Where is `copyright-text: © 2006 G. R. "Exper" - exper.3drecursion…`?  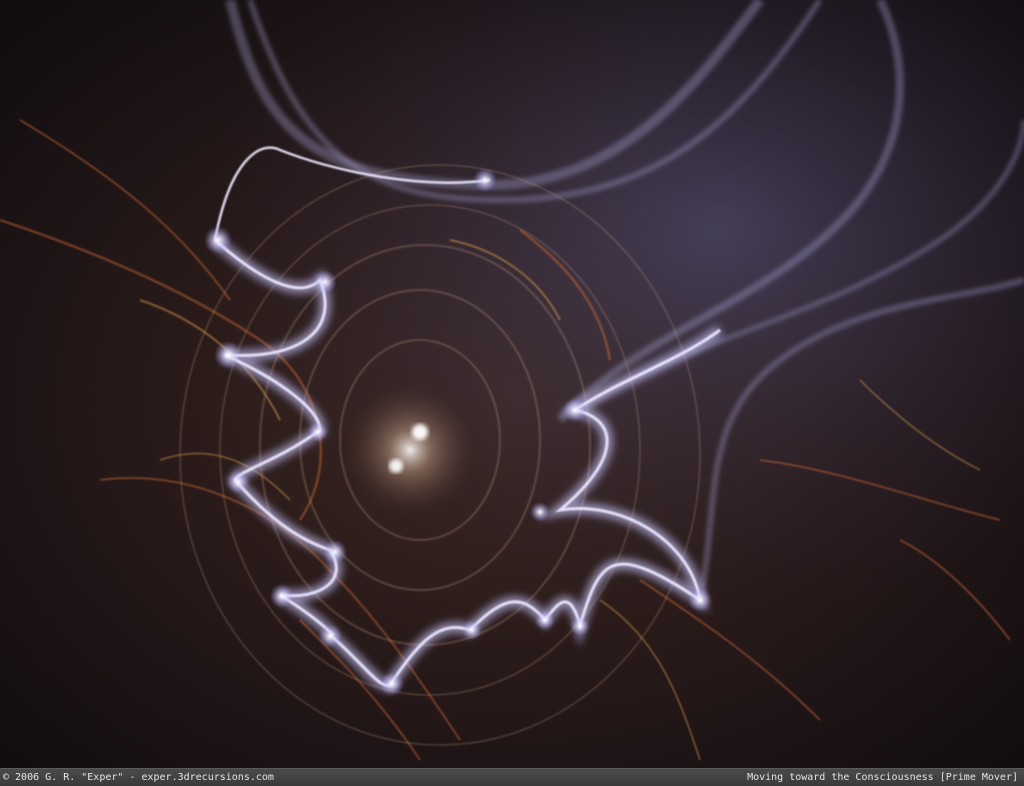 copyright-text: © 2006 G. R. "Exper" - exper.3drecursion… is located at coordinates (138, 777).